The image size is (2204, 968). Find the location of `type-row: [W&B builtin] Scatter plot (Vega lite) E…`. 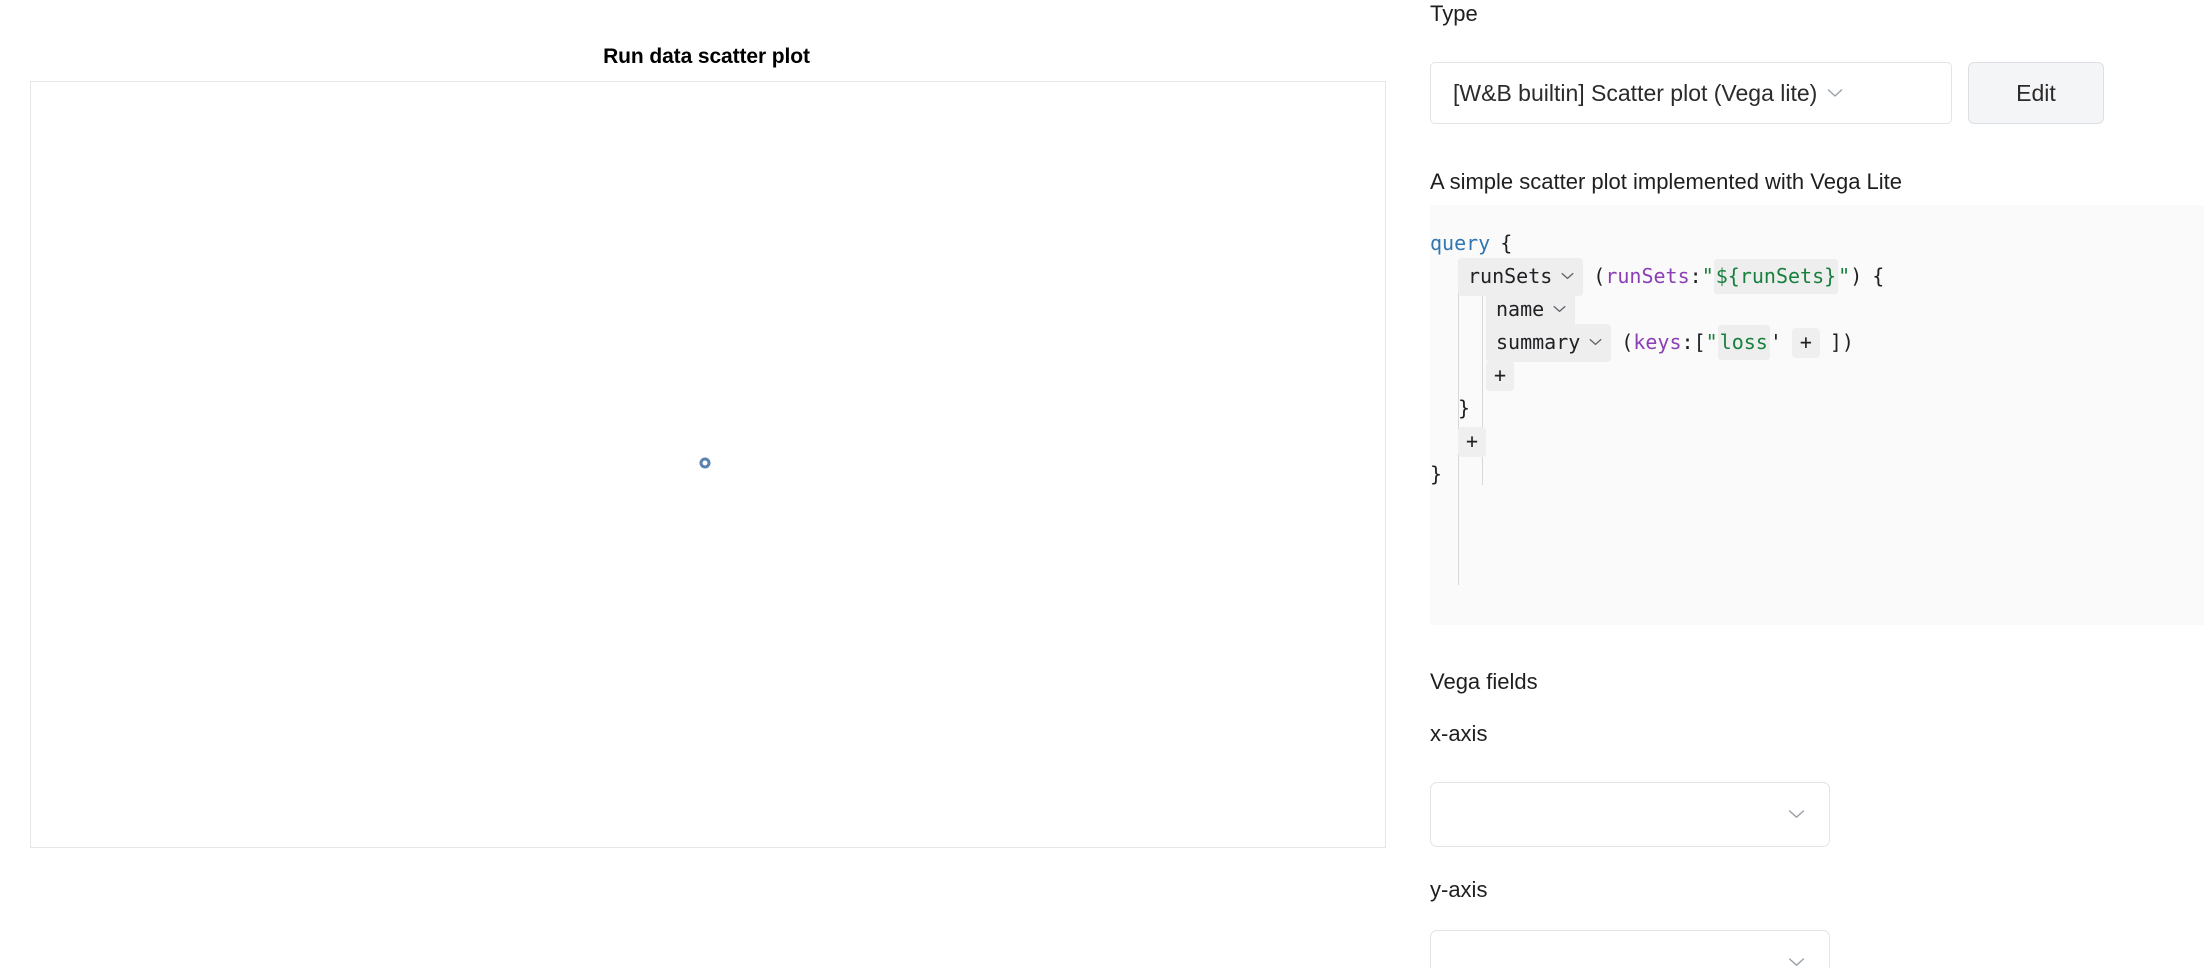

type-row: [W&B builtin] Scatter plot (Vega lite) E… is located at coordinates (1767, 93).